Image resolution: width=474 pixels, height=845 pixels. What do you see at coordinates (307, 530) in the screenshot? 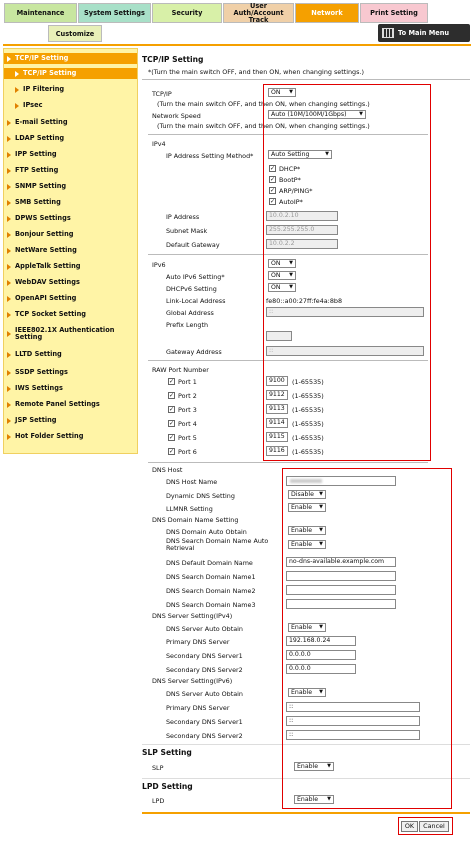
I see `dns-domain-auto-select: Enable` at bounding box center [307, 530].